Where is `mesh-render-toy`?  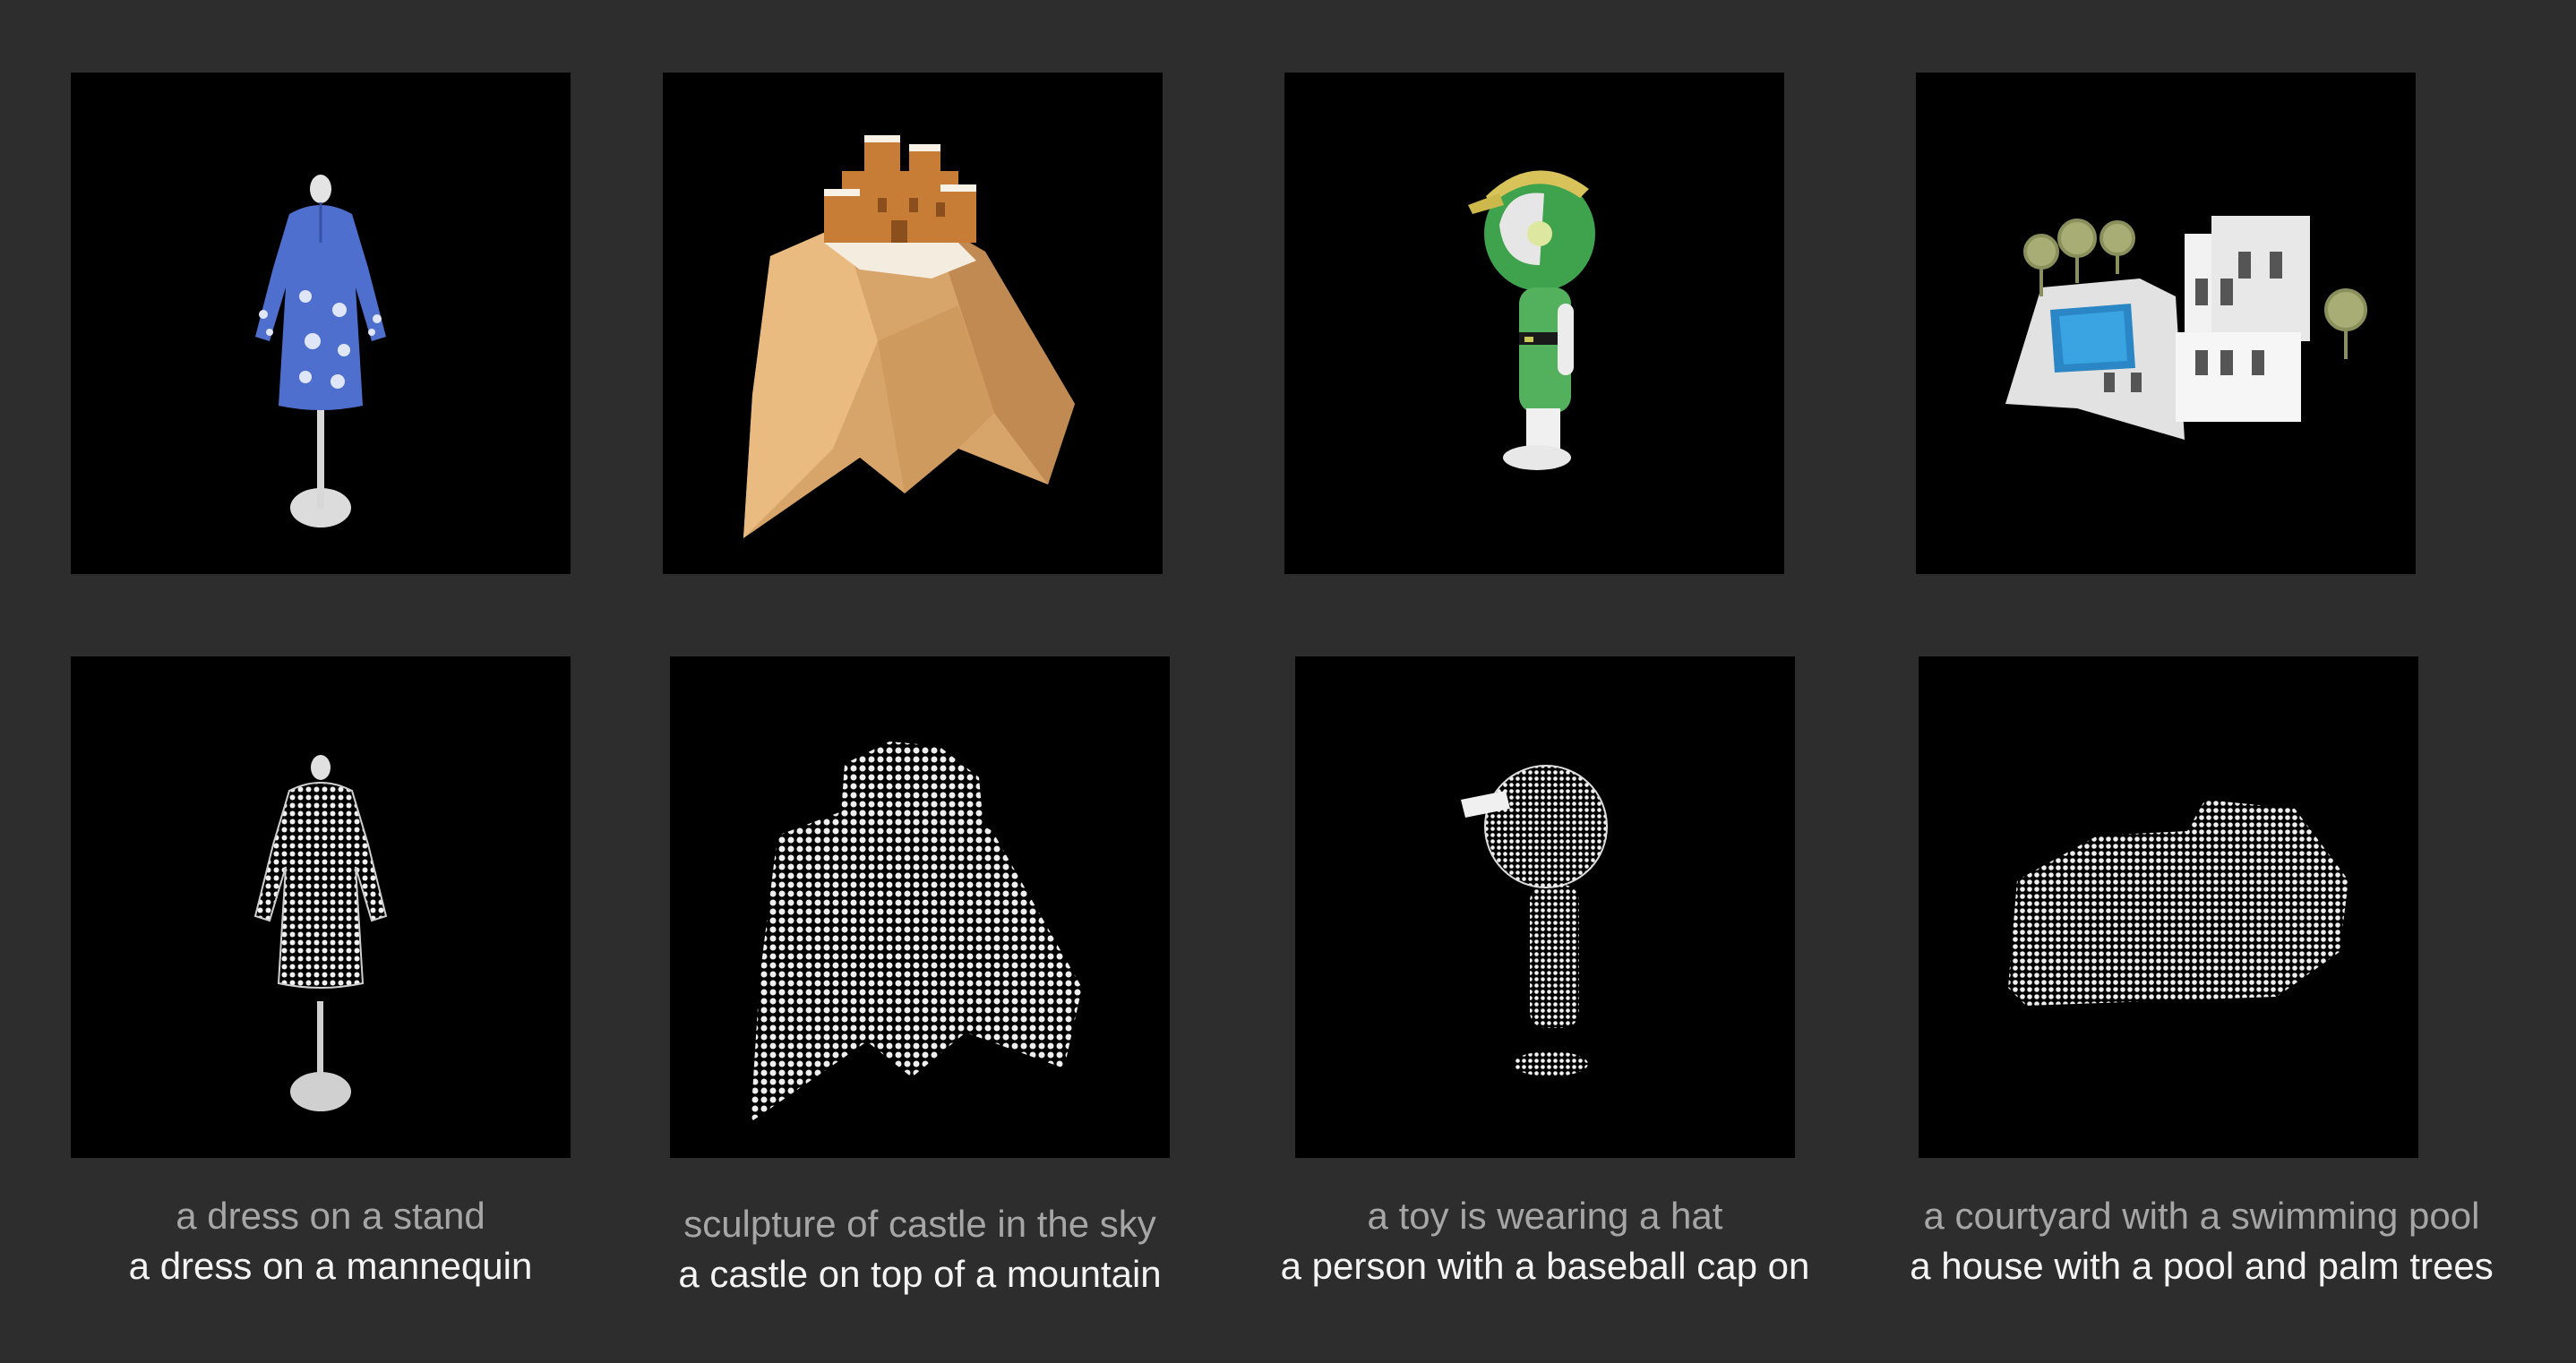 mesh-render-toy is located at coordinates (1534, 323).